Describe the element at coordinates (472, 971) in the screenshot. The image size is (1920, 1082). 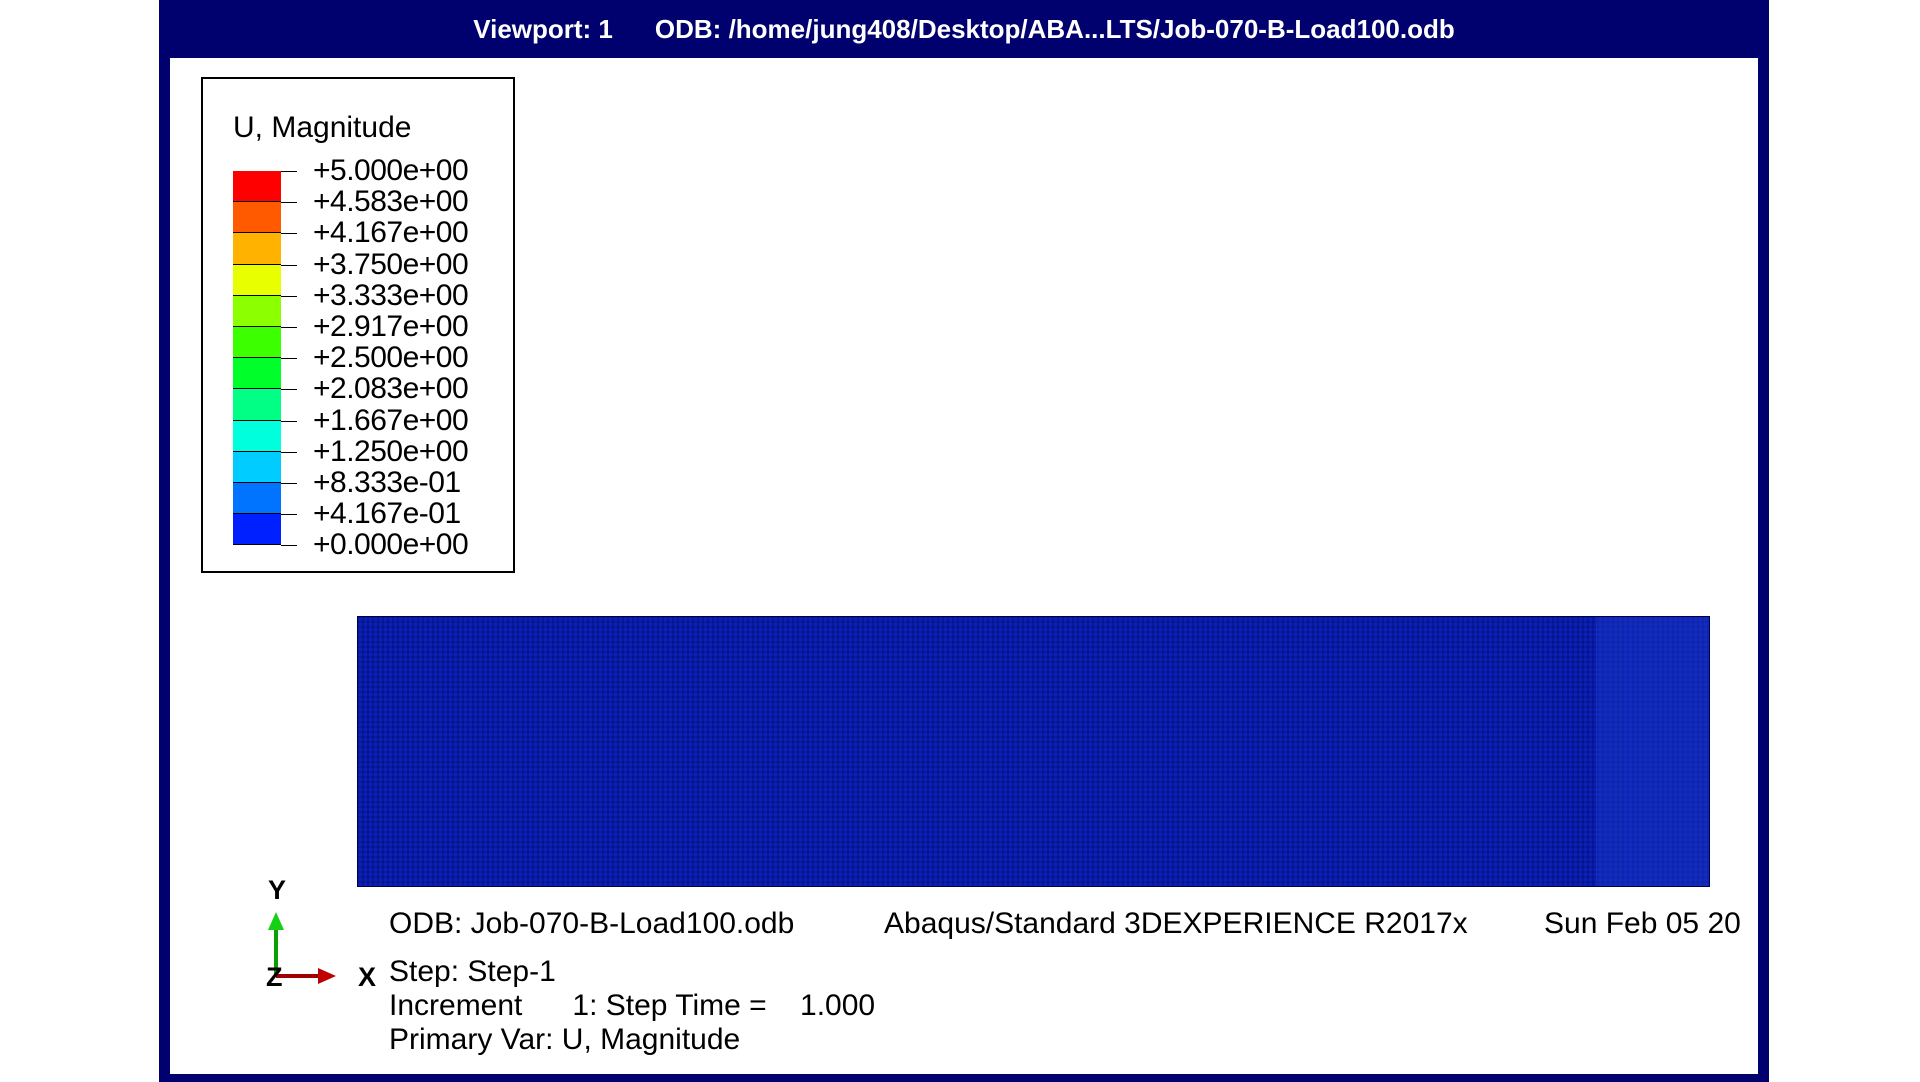
I see `step-info-text: Step: Step-1` at that location.